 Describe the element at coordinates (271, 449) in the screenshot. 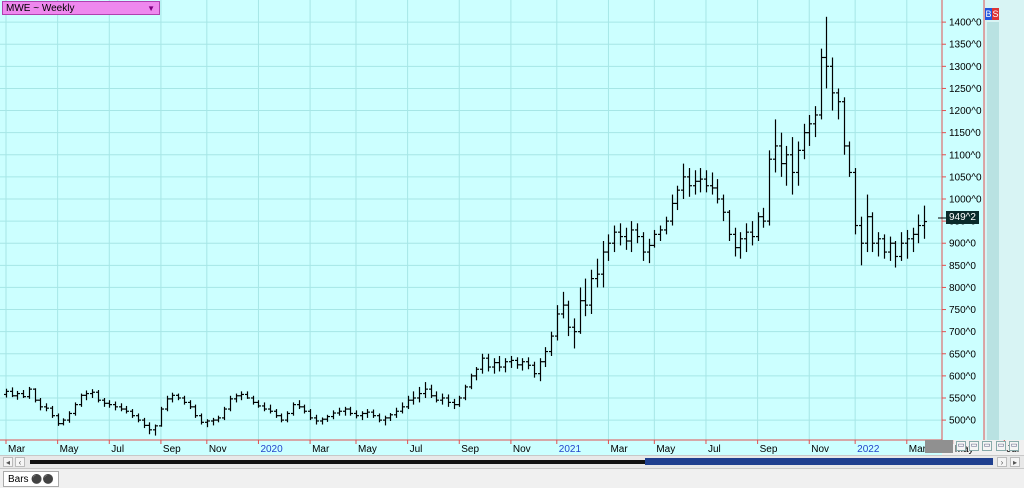

I see `time-tick-label: 2020` at that location.